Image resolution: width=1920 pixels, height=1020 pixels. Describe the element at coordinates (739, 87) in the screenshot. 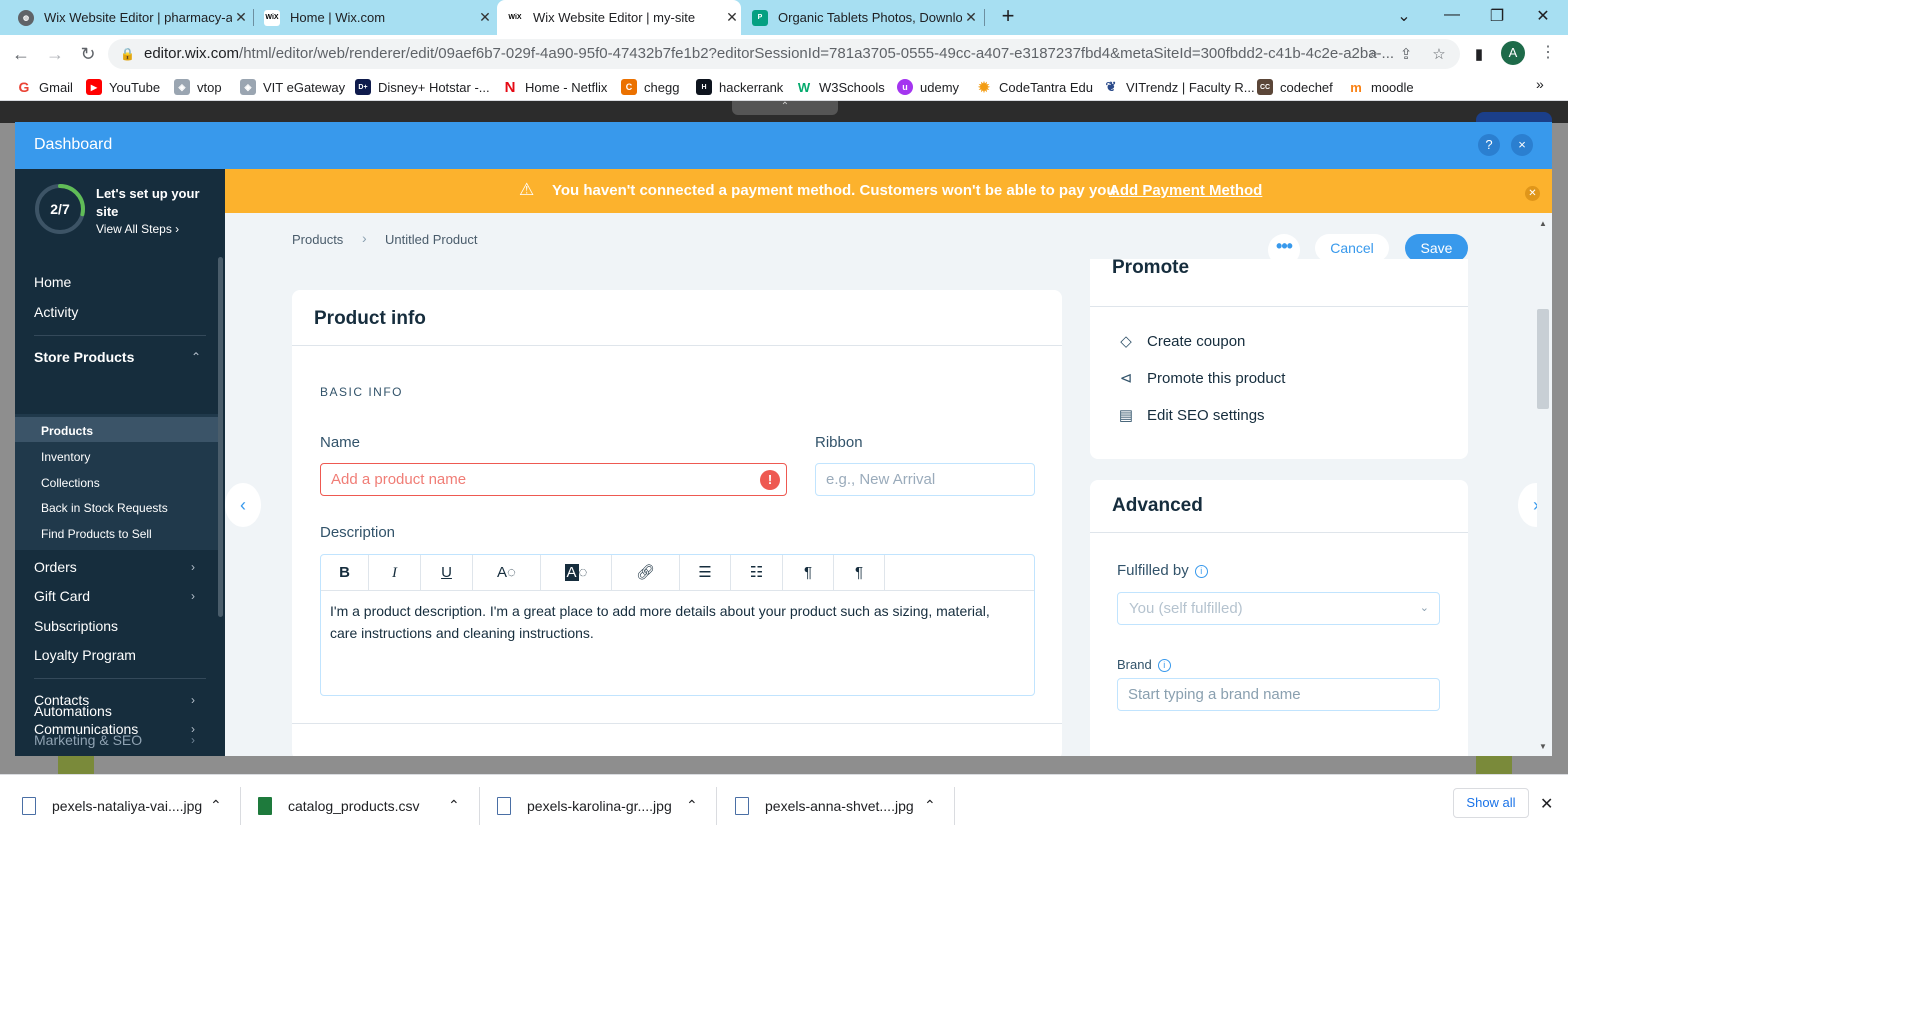

I see `bookmark-hackerrank: Hhackerrank` at that location.